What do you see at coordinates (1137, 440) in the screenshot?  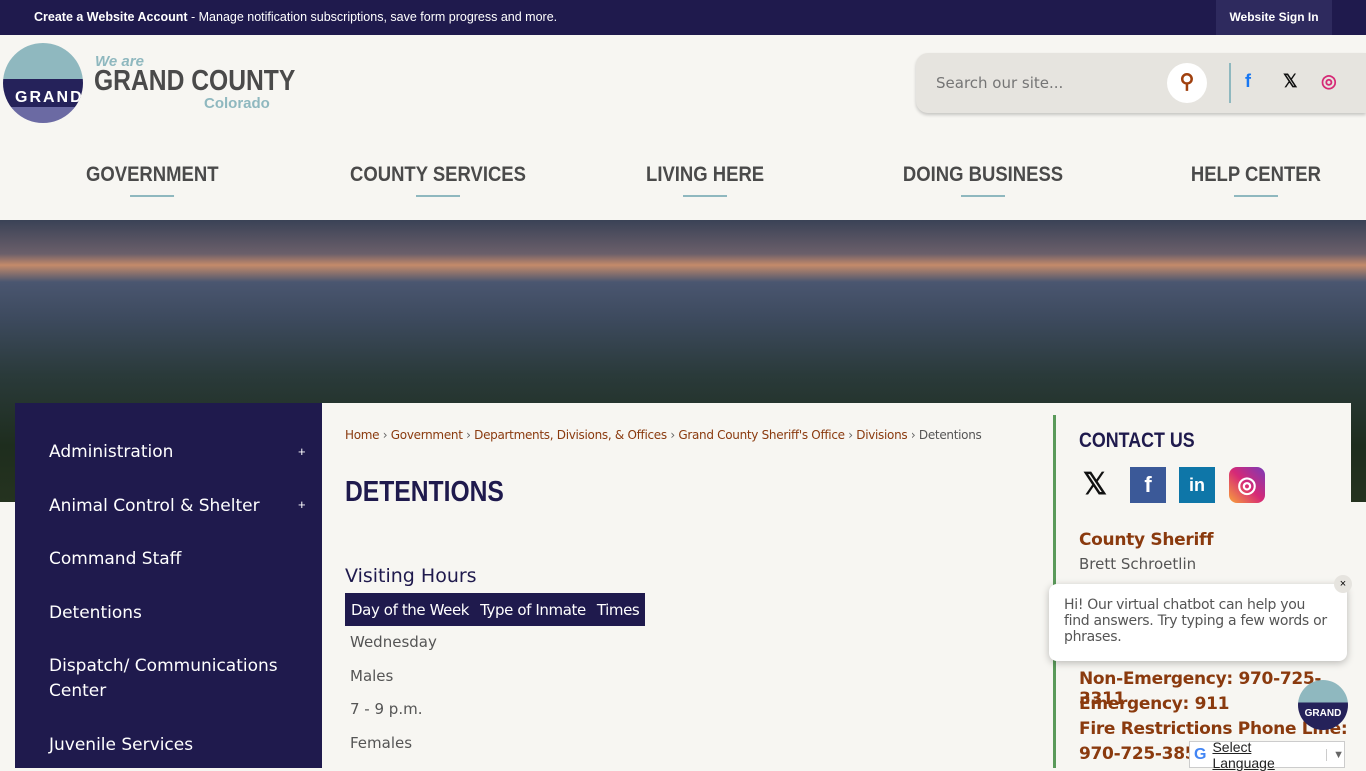 I see `contact-heading: CONTACT US` at bounding box center [1137, 440].